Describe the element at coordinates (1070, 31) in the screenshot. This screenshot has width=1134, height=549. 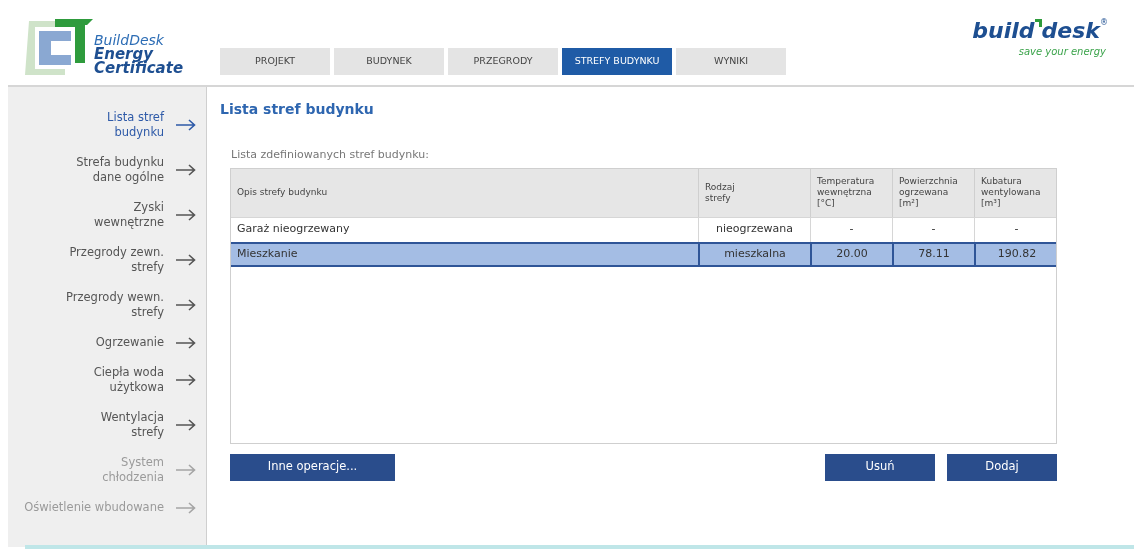
I see `brand-logo-text: desk` at that location.